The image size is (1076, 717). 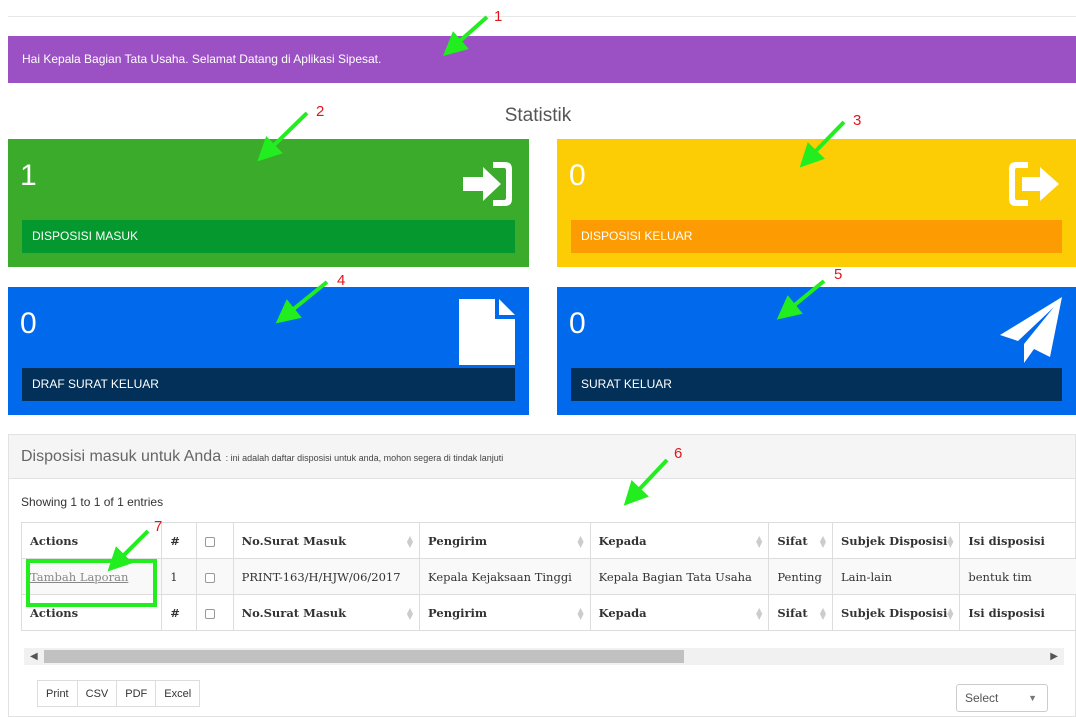 What do you see at coordinates (1017, 576) in the screenshot?
I see `isi-cell: bentuk tim` at bounding box center [1017, 576].